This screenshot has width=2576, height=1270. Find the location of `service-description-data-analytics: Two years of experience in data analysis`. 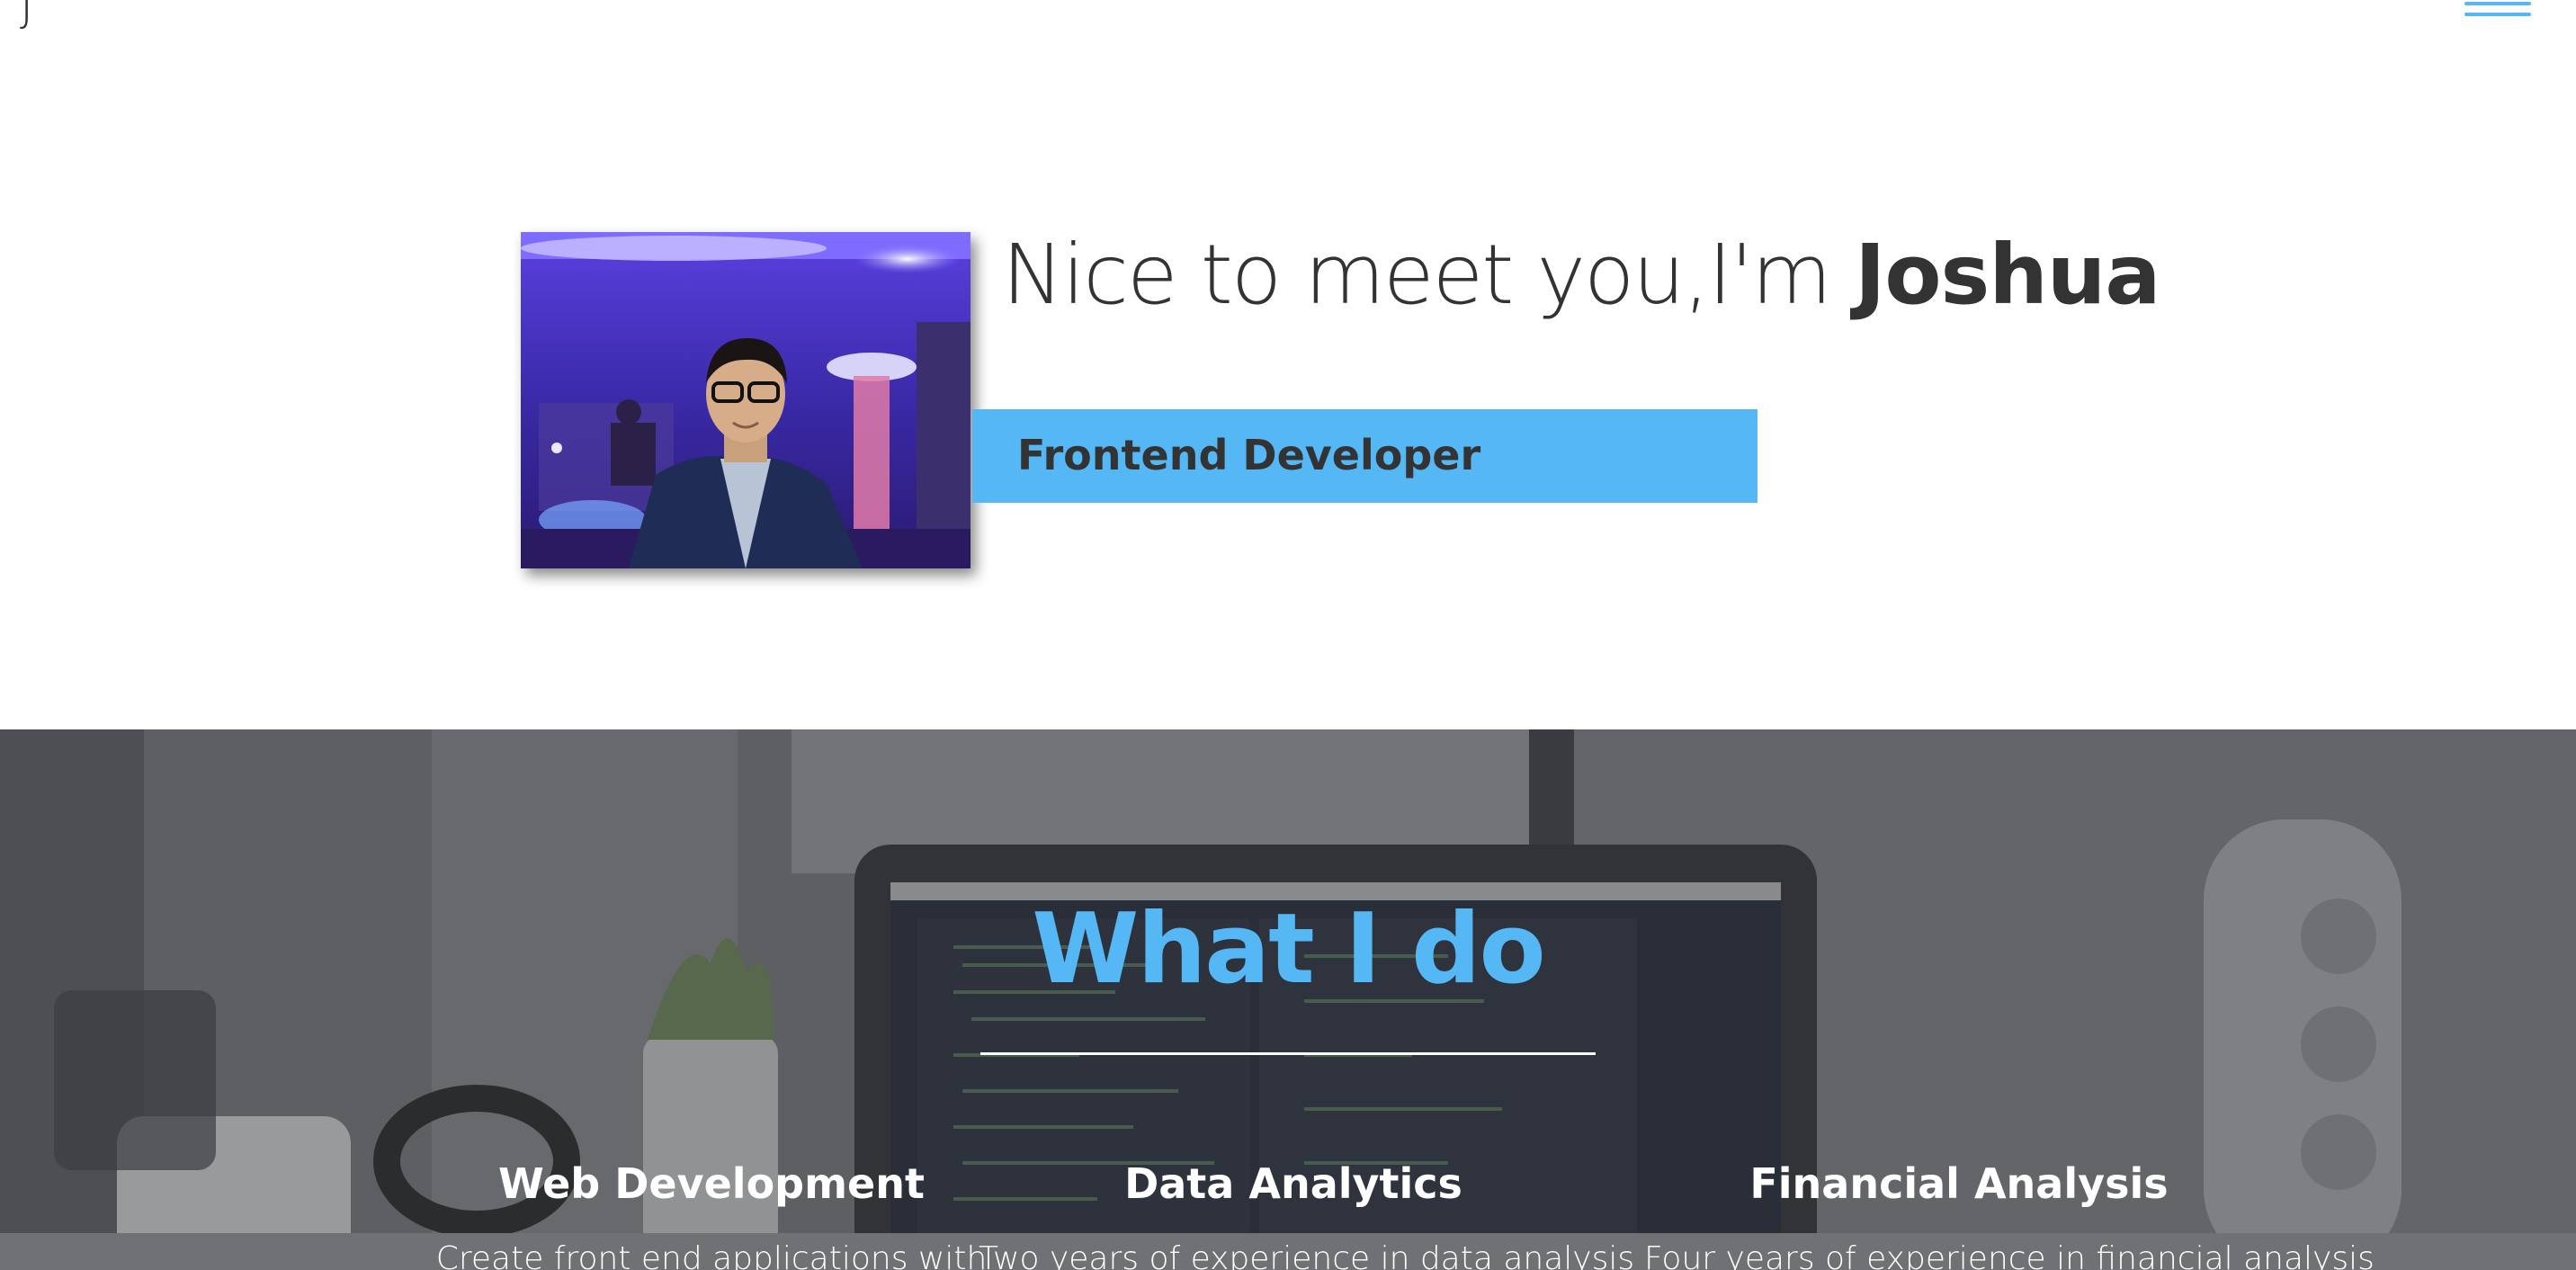

service-description-data-analytics: Two years of experience in data analysis is located at coordinates (1307, 1255).